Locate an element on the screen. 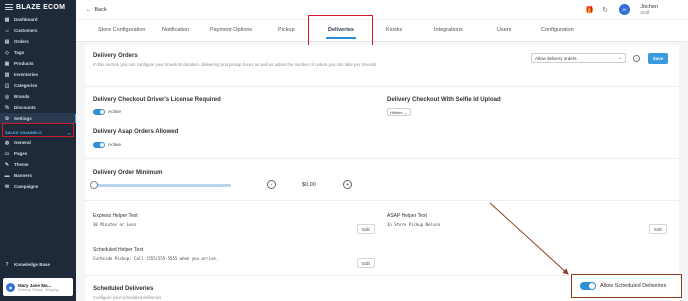 Image resolution: width=688 pixels, height=301 pixels. selfie-title: Delivery Checkout With Selfie Id Upload is located at coordinates (444, 100).